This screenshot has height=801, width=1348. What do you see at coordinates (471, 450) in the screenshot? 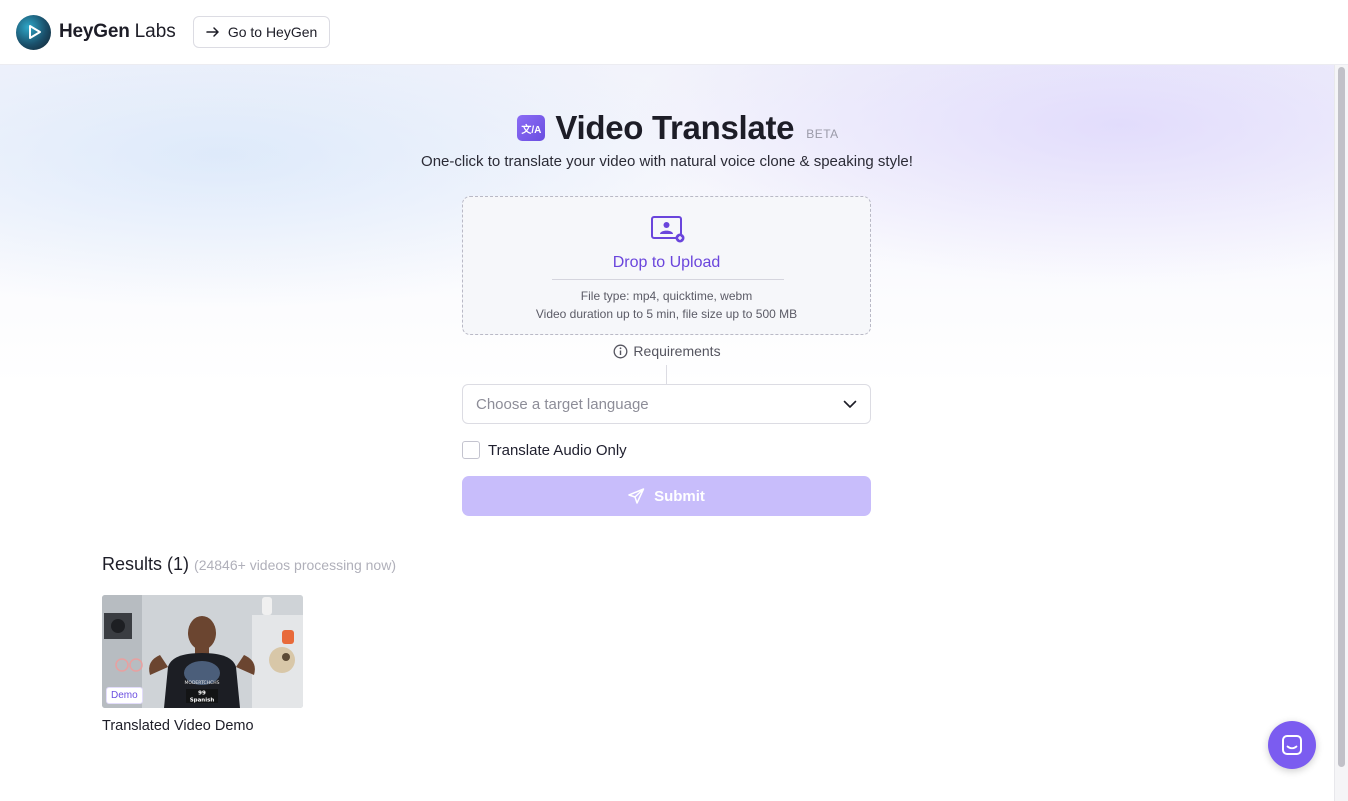
I see `translate-audio-only-checkbox` at bounding box center [471, 450].